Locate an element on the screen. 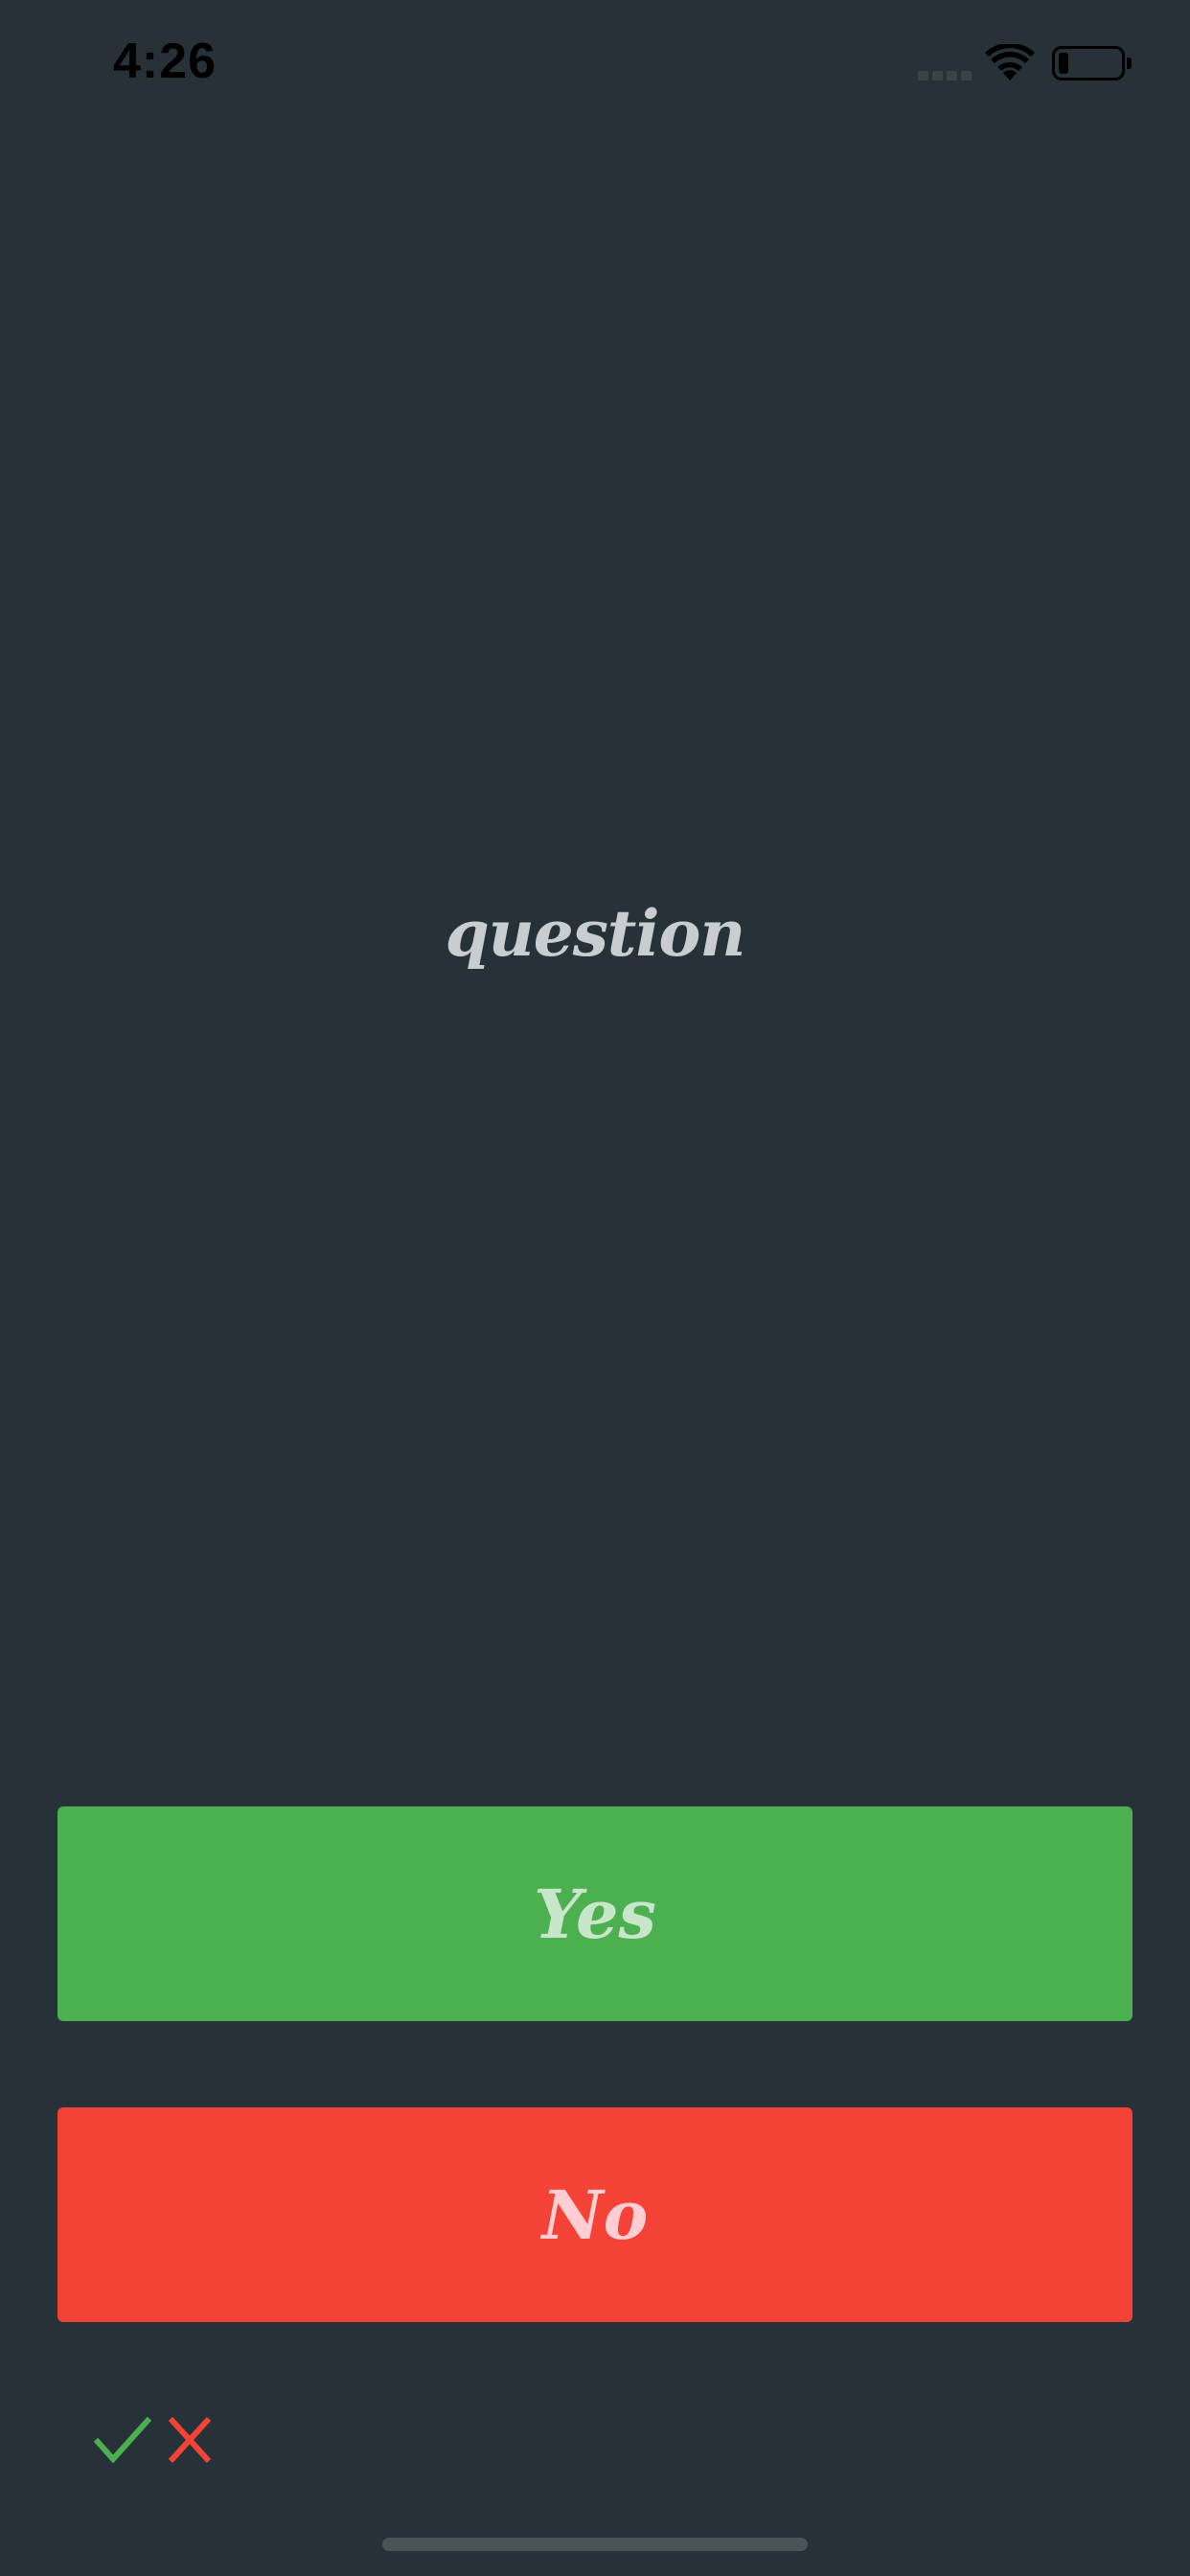  no-button-label: No is located at coordinates (595, 2214).